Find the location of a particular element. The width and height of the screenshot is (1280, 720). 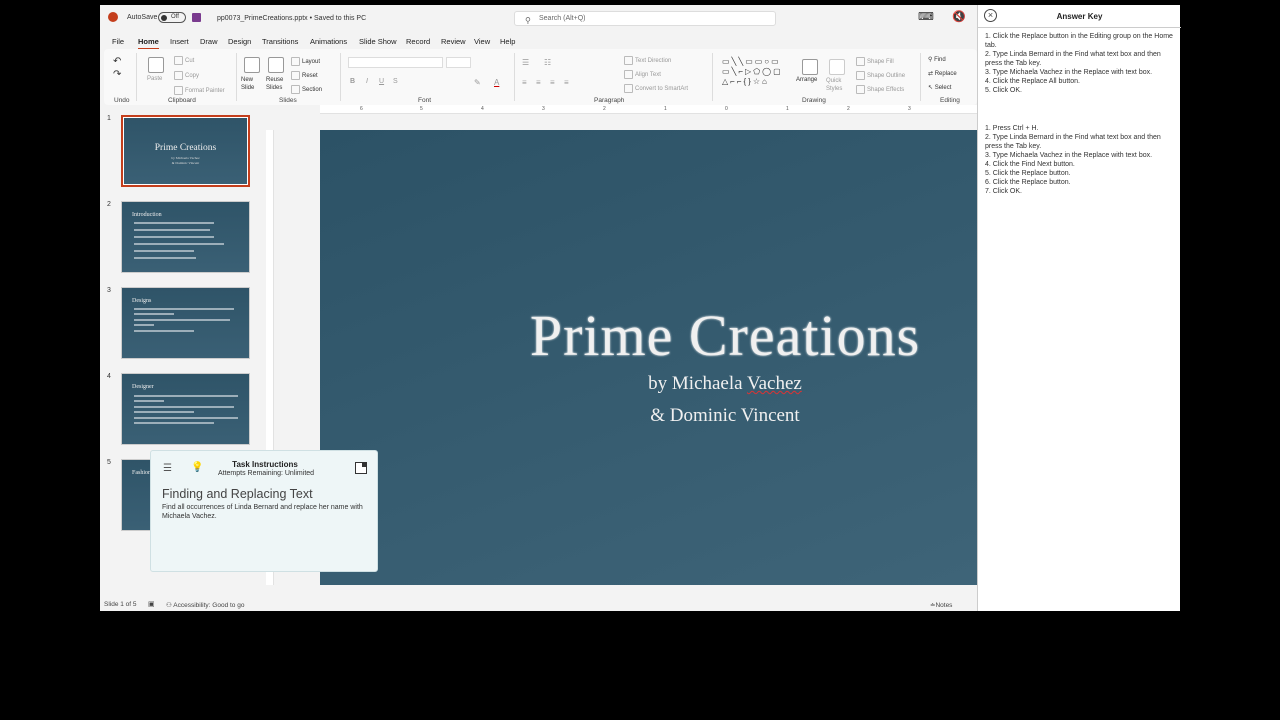

thumbnail-number: 4 is located at coordinates (109, 376).